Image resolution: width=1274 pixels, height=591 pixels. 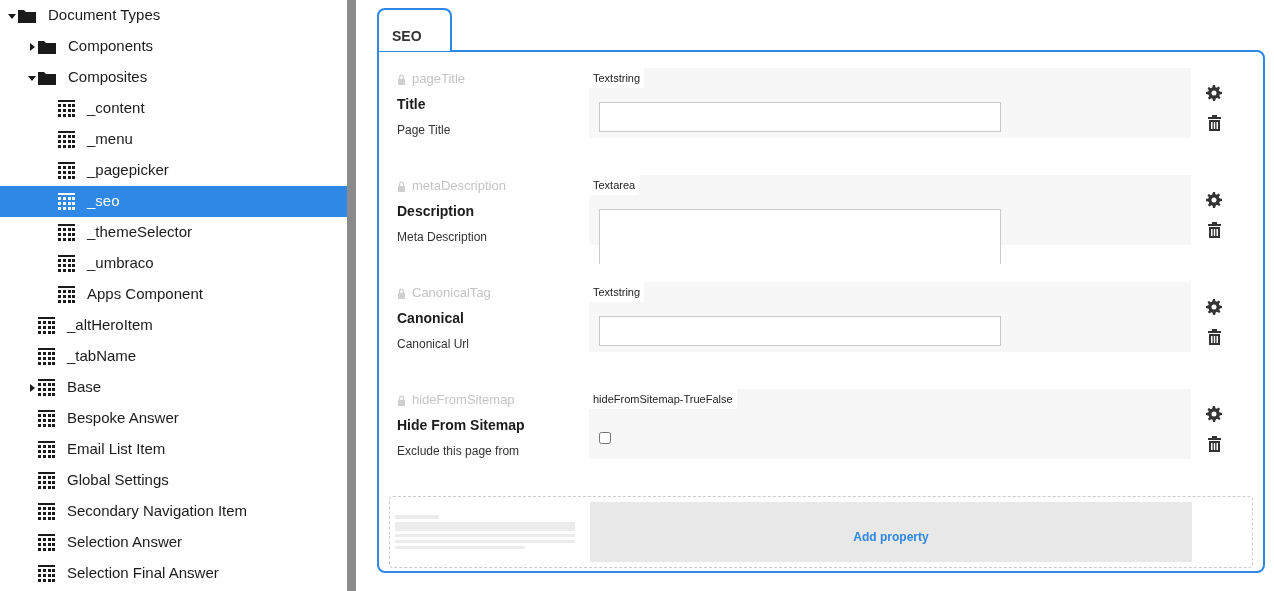 What do you see at coordinates (414, 29) in the screenshot?
I see `tab: SEO` at bounding box center [414, 29].